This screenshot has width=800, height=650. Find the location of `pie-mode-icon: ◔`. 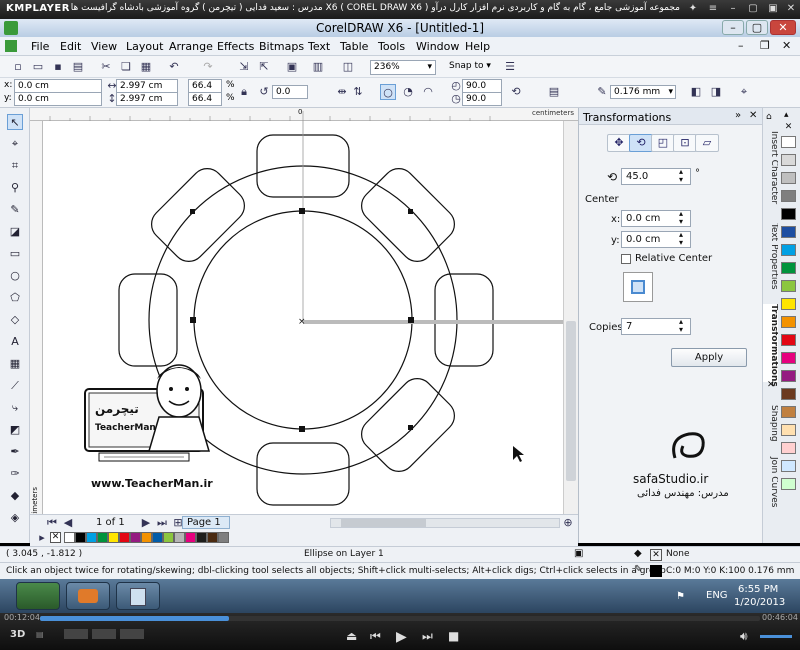

pie-mode-icon: ◔ is located at coordinates (408, 92).